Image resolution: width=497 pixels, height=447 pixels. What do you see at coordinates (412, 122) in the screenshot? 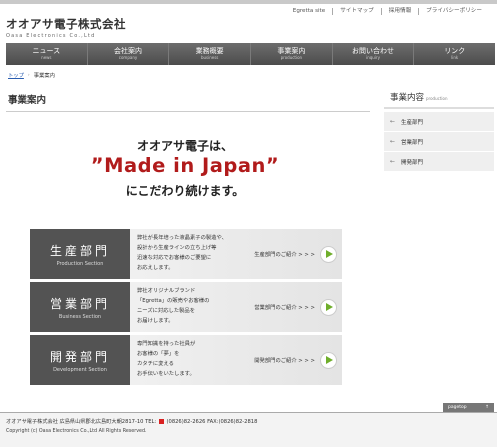
I see `sidebar-item-label: 生産部門` at bounding box center [412, 122].